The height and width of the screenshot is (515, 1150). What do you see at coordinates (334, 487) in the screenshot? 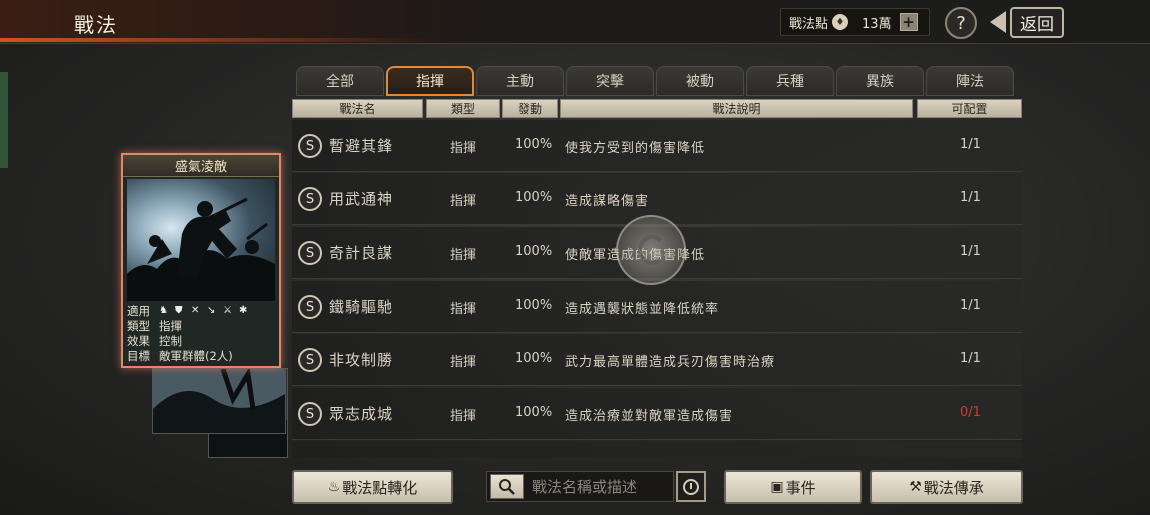
I see `flame-icon: ♨` at bounding box center [334, 487].